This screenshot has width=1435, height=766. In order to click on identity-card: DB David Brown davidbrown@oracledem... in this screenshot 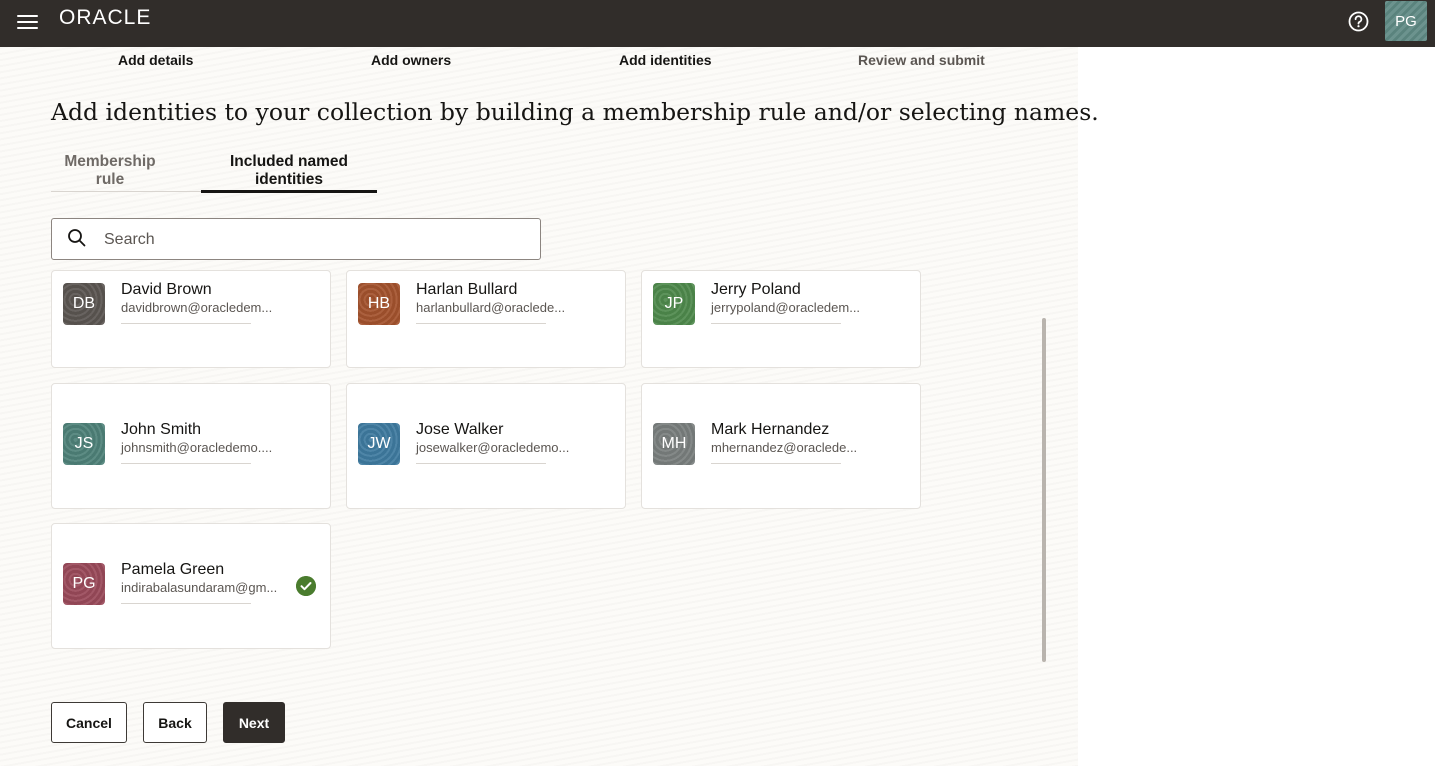, I will do `click(191, 319)`.